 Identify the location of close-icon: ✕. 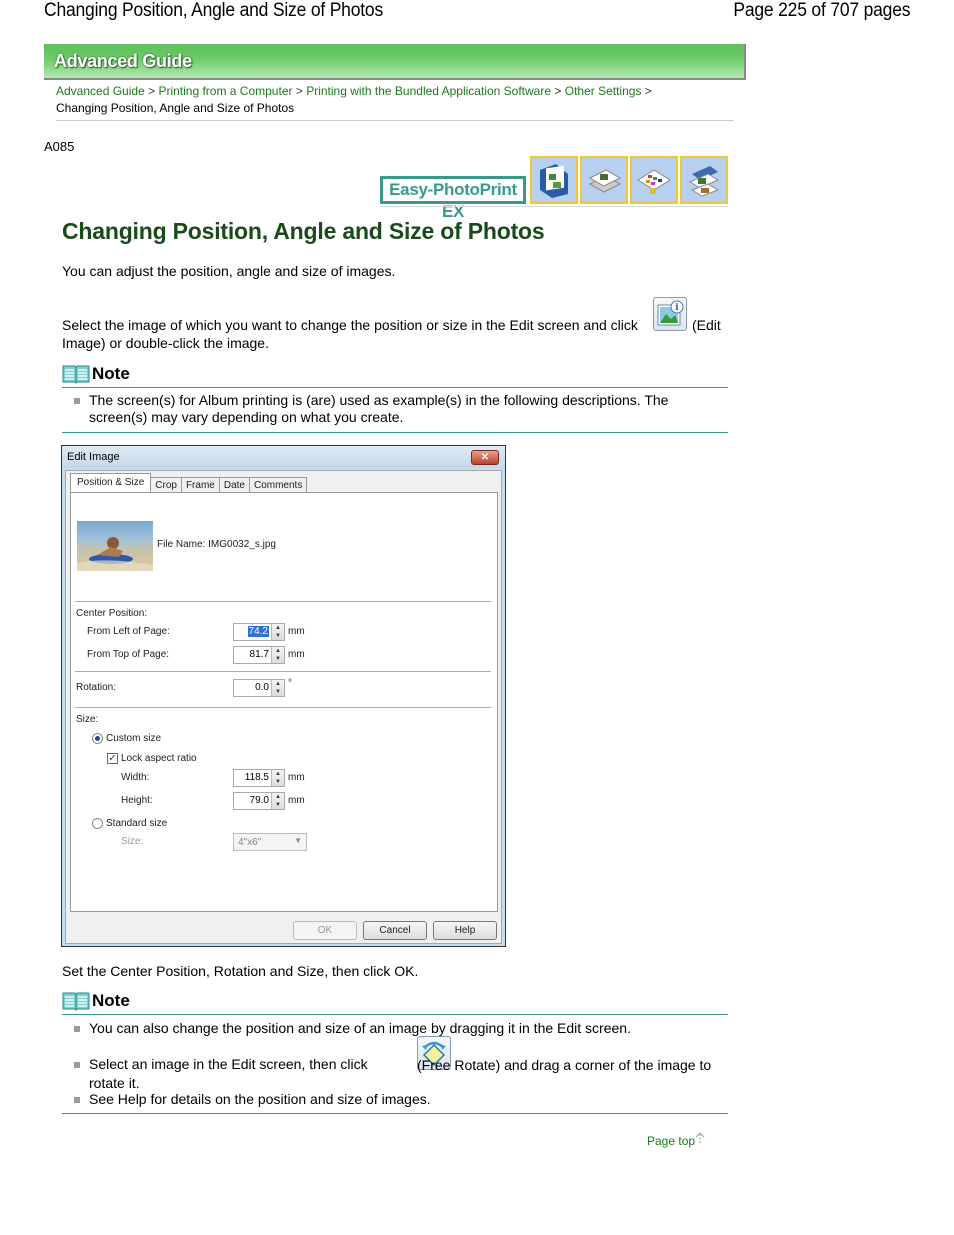
(485, 457).